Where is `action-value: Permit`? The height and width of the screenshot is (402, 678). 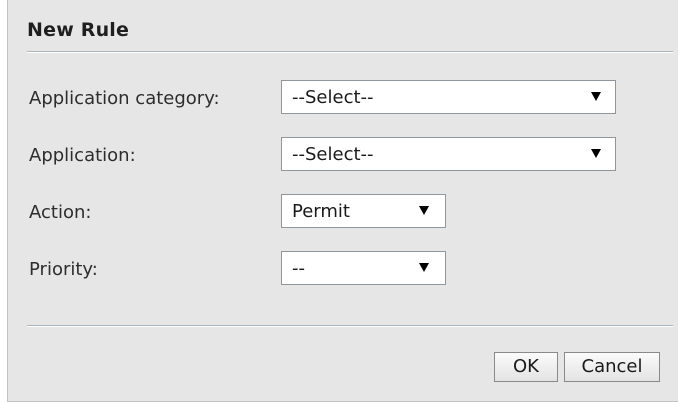 action-value: Permit is located at coordinates (321, 211).